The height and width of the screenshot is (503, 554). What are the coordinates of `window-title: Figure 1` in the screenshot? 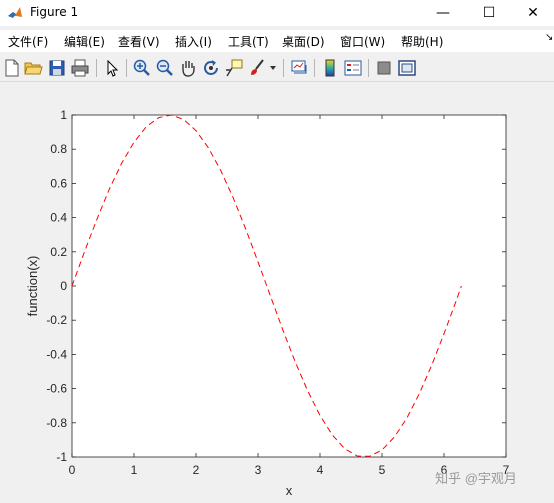 It's located at (54, 12).